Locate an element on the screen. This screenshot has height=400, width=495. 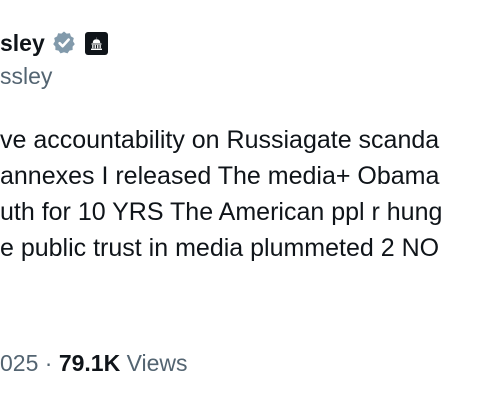
government-building-icon is located at coordinates (96, 43).